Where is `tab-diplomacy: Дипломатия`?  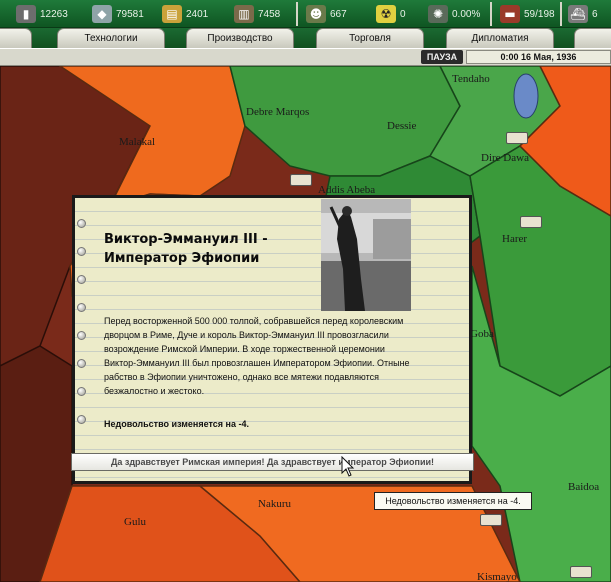 tab-diplomacy: Дипломатия is located at coordinates (500, 38).